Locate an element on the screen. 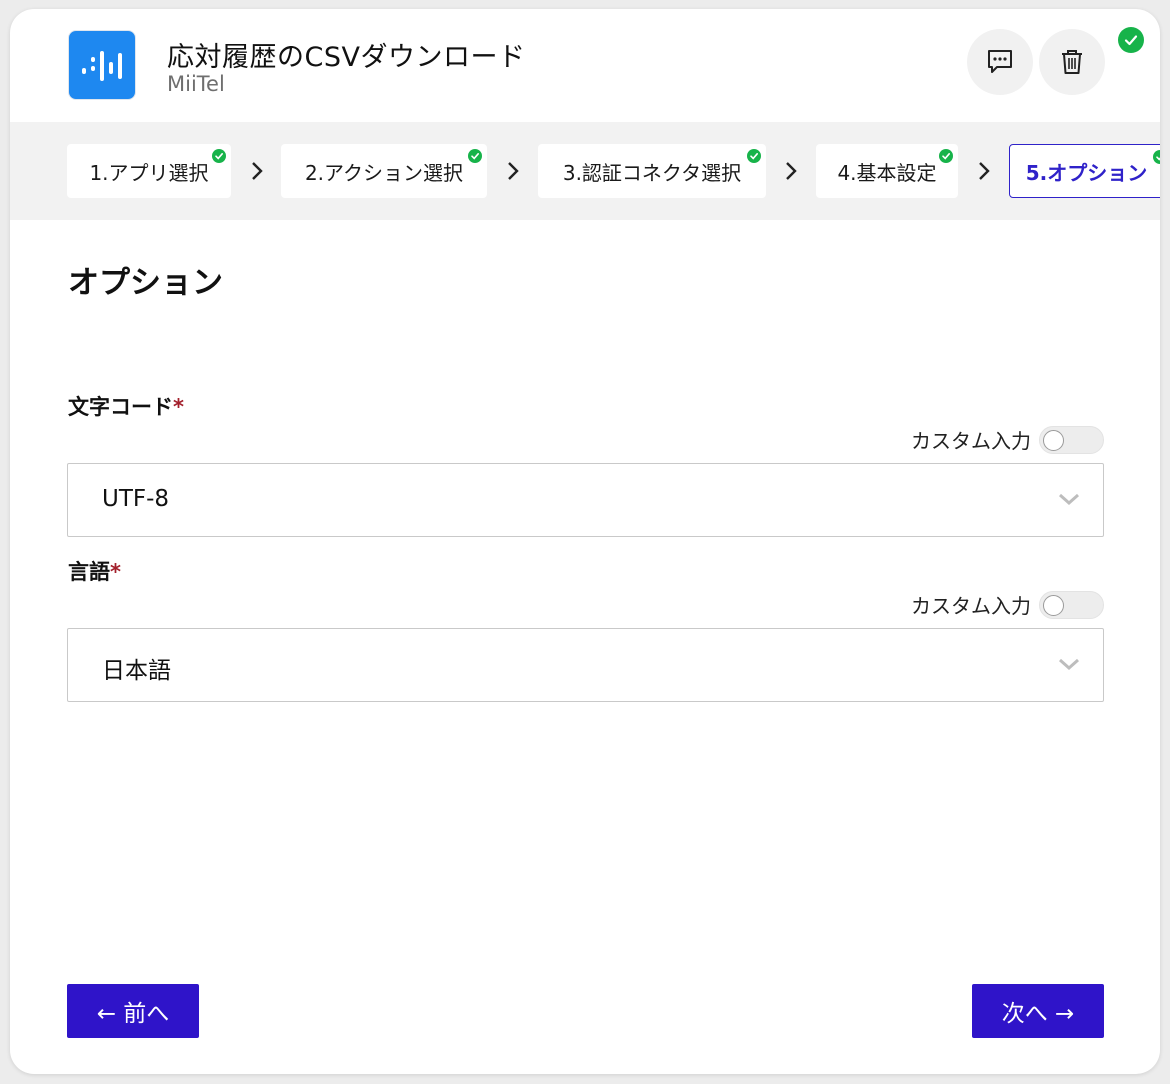 Image resolution: width=1170 pixels, height=1084 pixels. prev-button: ← 前へ is located at coordinates (133, 1011).